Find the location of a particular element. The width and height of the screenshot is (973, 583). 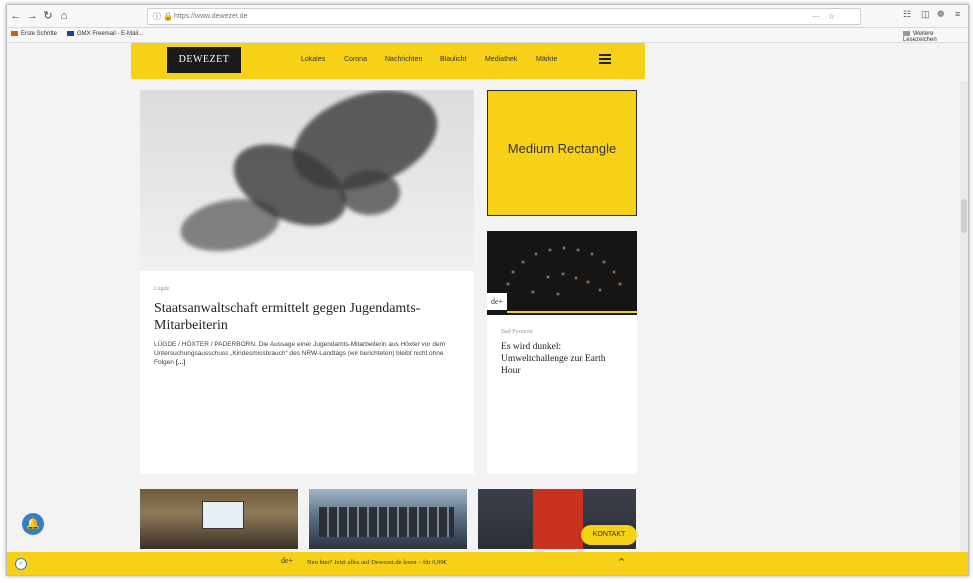

ad-label: Medium Rectangle is located at coordinates (562, 148).